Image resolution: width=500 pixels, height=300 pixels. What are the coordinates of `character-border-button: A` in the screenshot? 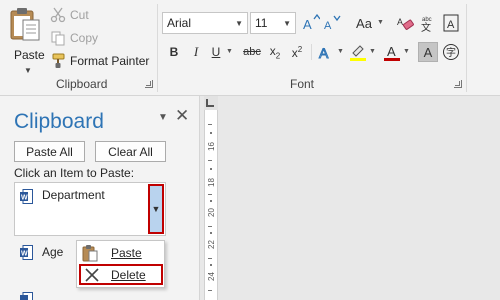 It's located at (451, 23).